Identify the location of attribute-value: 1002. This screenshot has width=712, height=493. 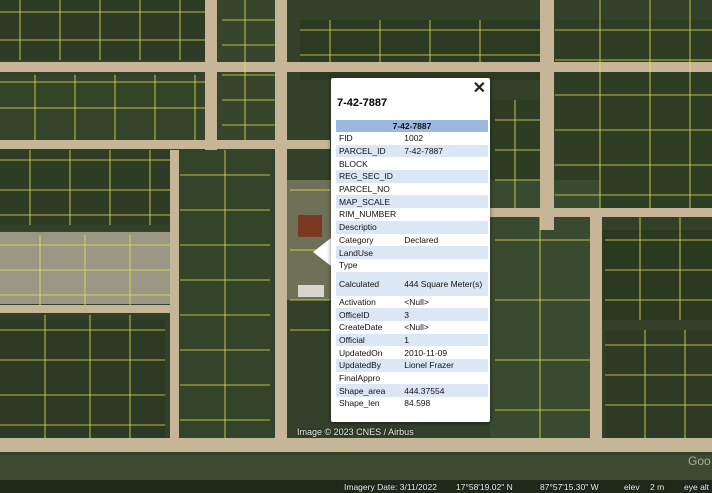
(414, 138).